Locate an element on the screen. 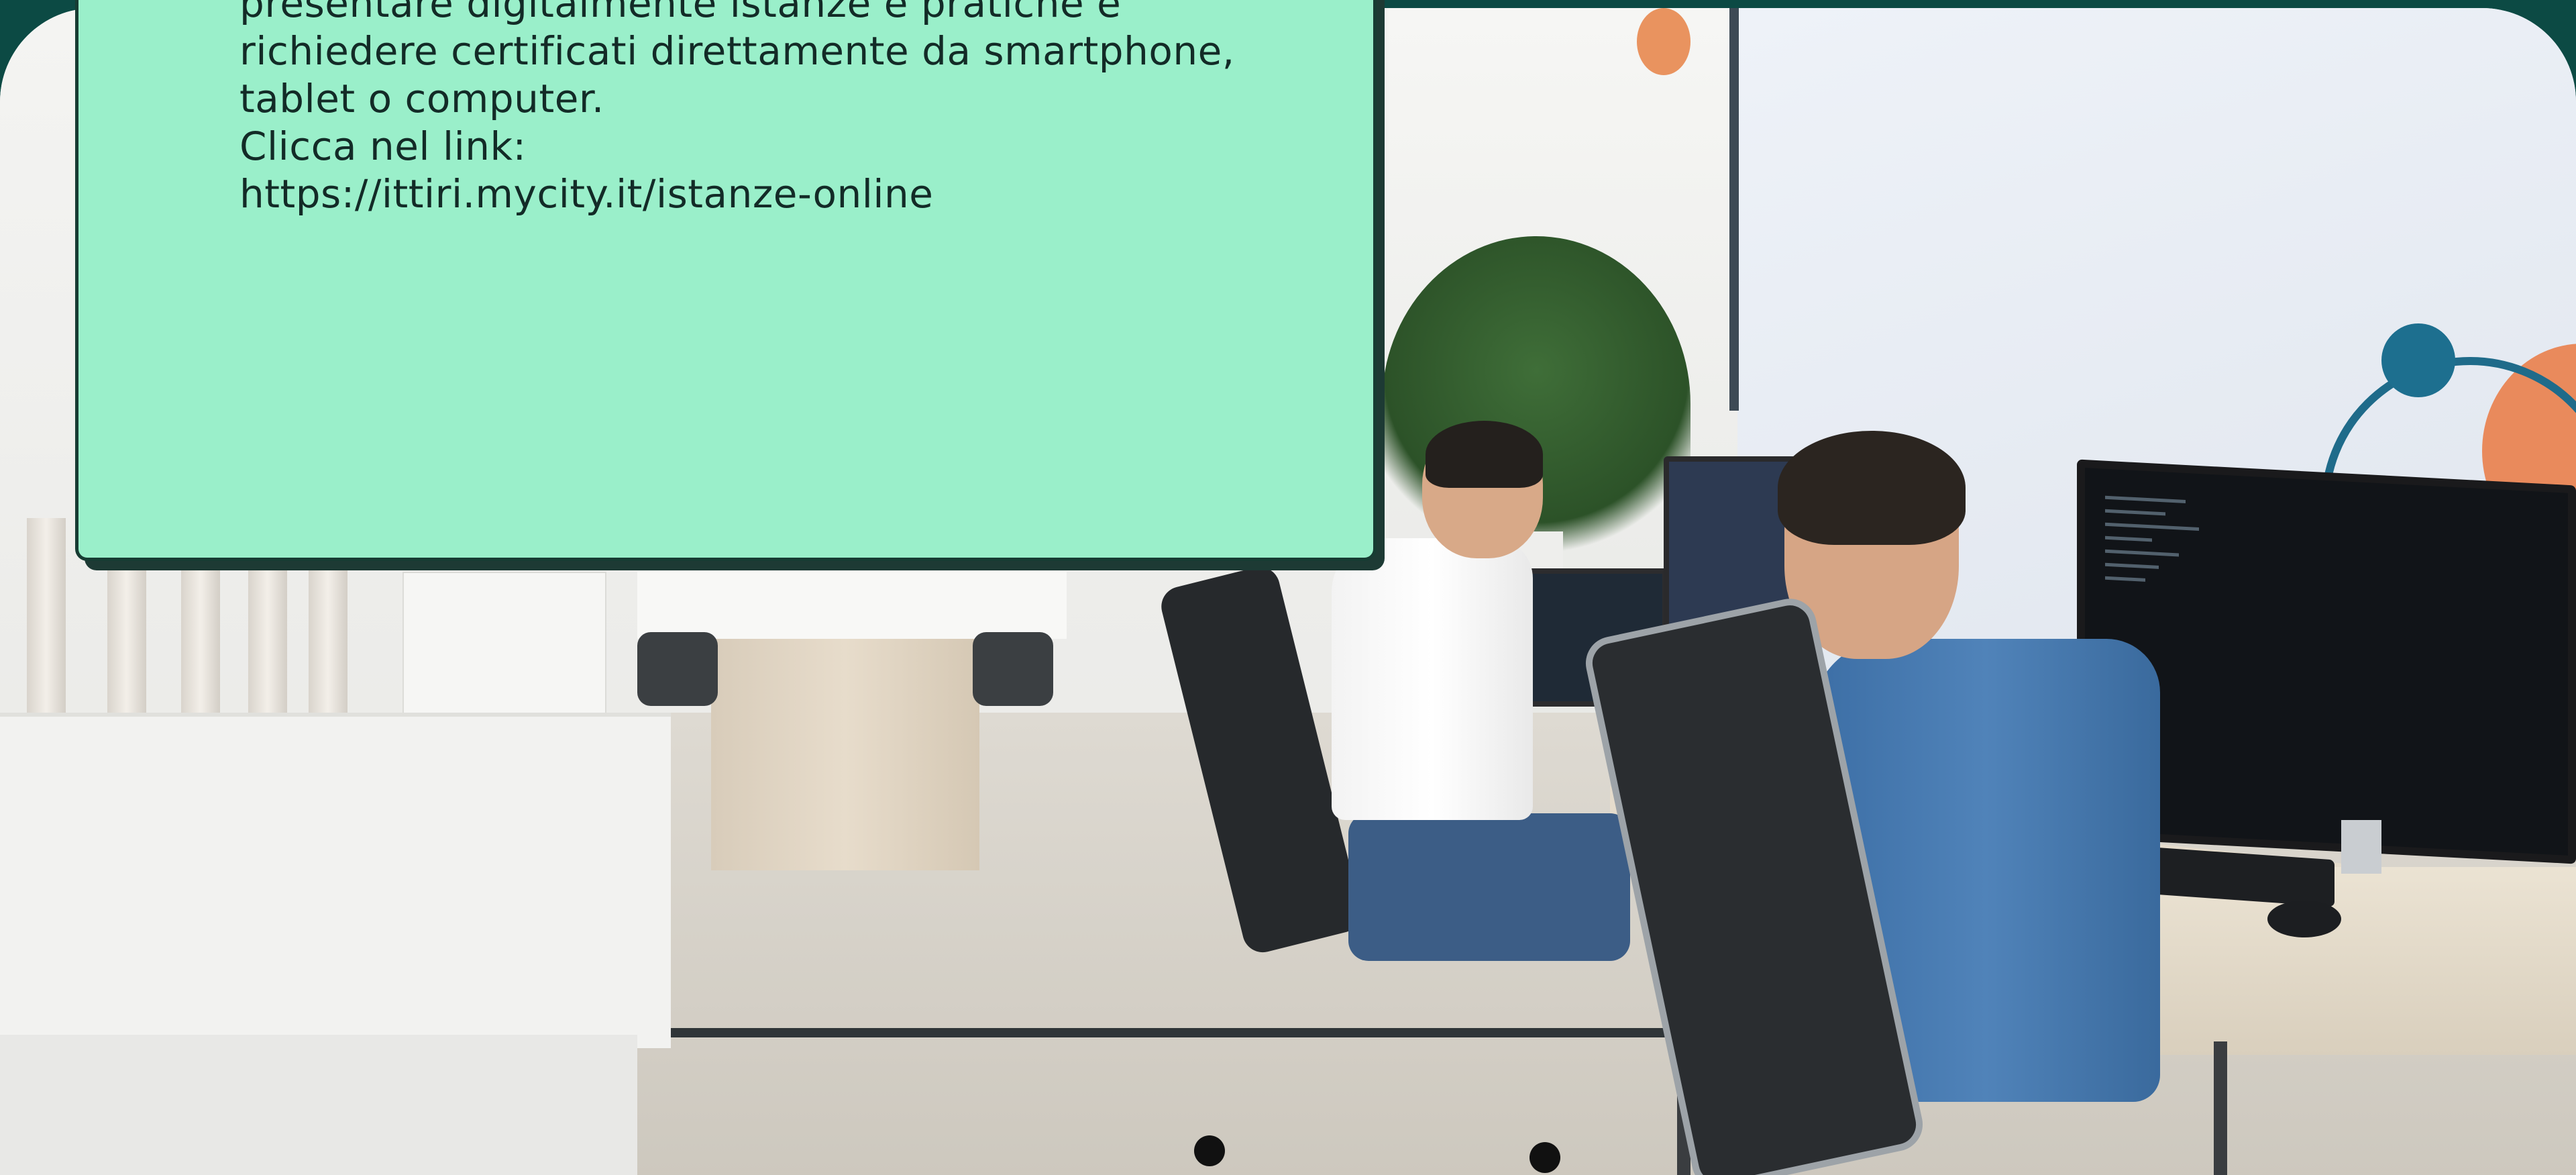 This screenshot has height=1175, width=2576. person-right-hair is located at coordinates (1872, 488).